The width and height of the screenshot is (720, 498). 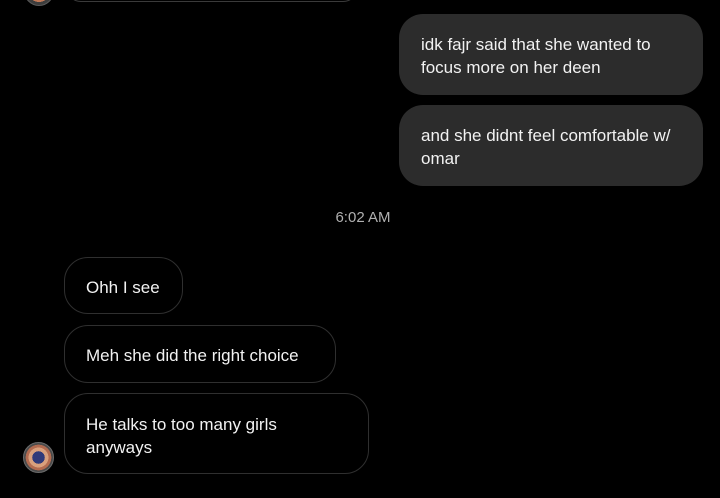 What do you see at coordinates (551, 145) in the screenshot?
I see `sent-message-bubble: and she didnt feel comfortable w/ omar` at bounding box center [551, 145].